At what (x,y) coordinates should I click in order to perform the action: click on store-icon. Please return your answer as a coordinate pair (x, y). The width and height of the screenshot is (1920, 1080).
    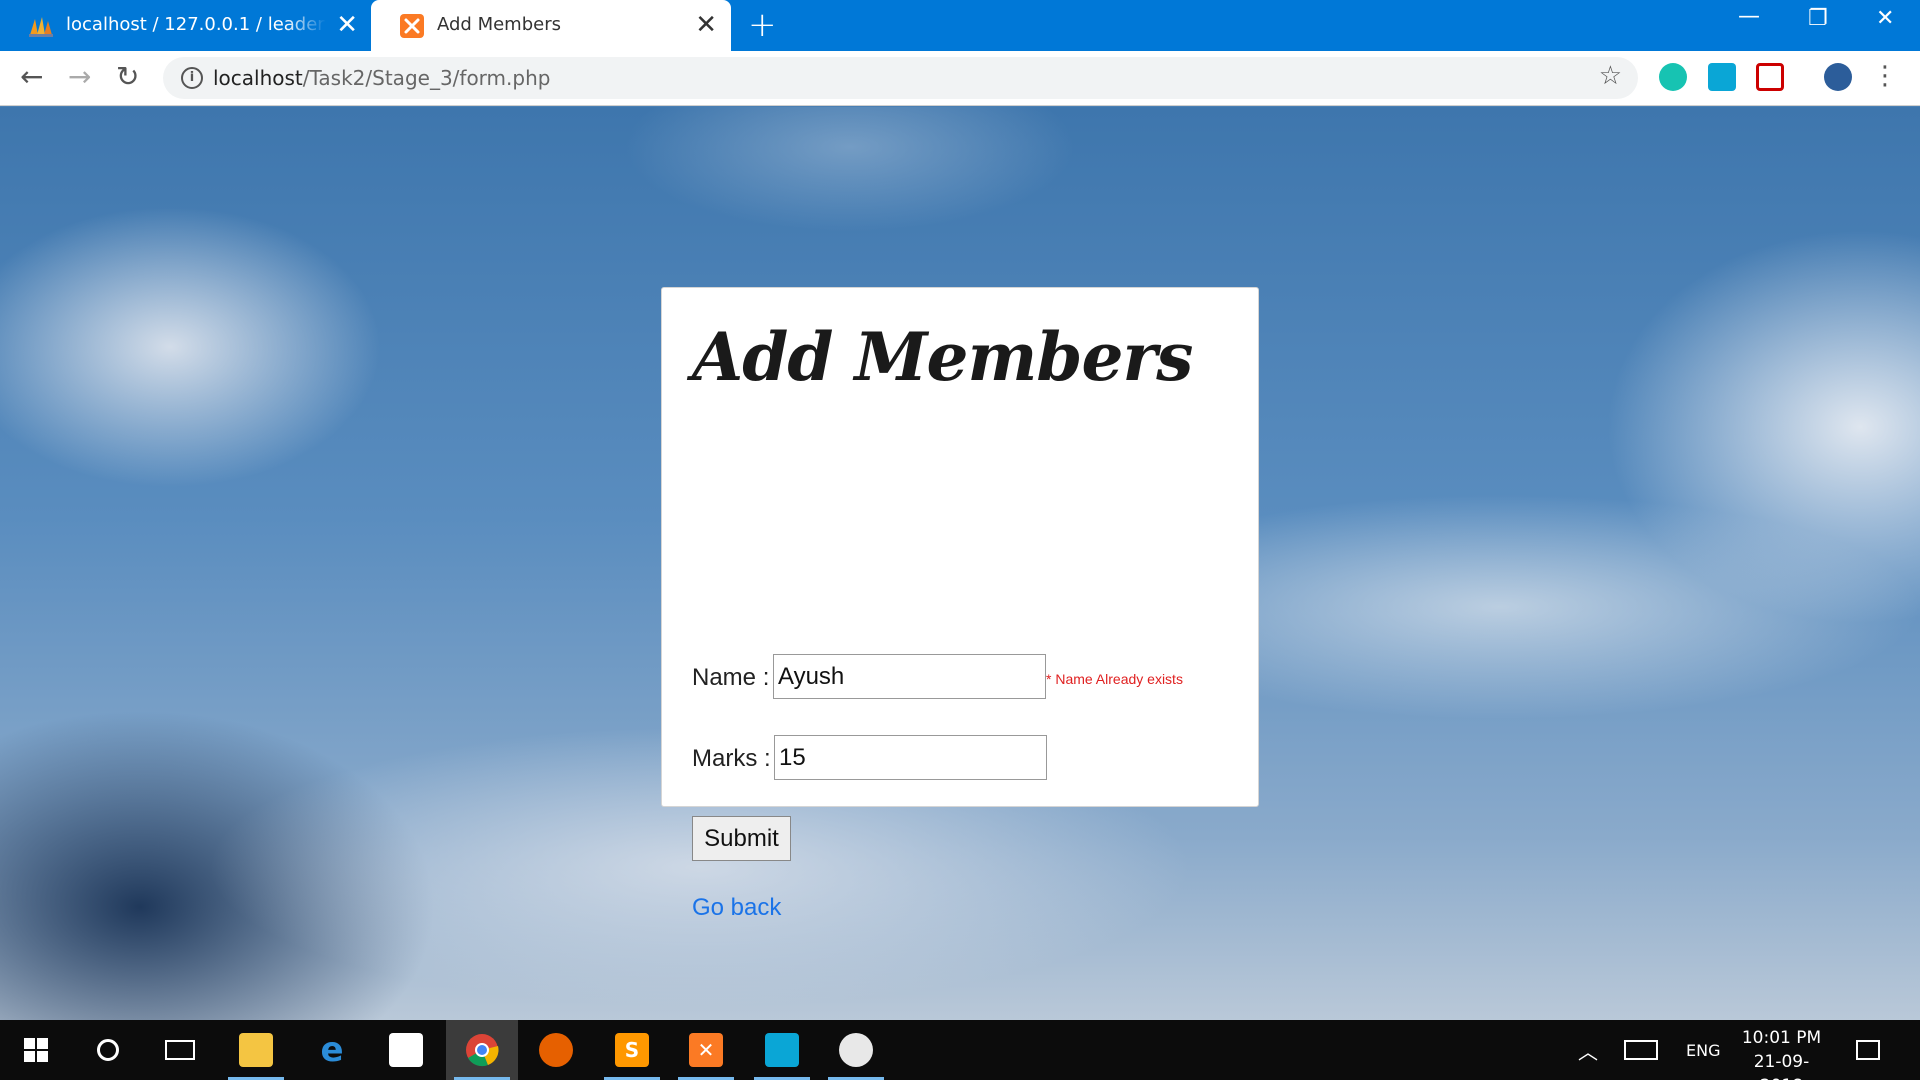
    Looking at the image, I should click on (406, 1050).